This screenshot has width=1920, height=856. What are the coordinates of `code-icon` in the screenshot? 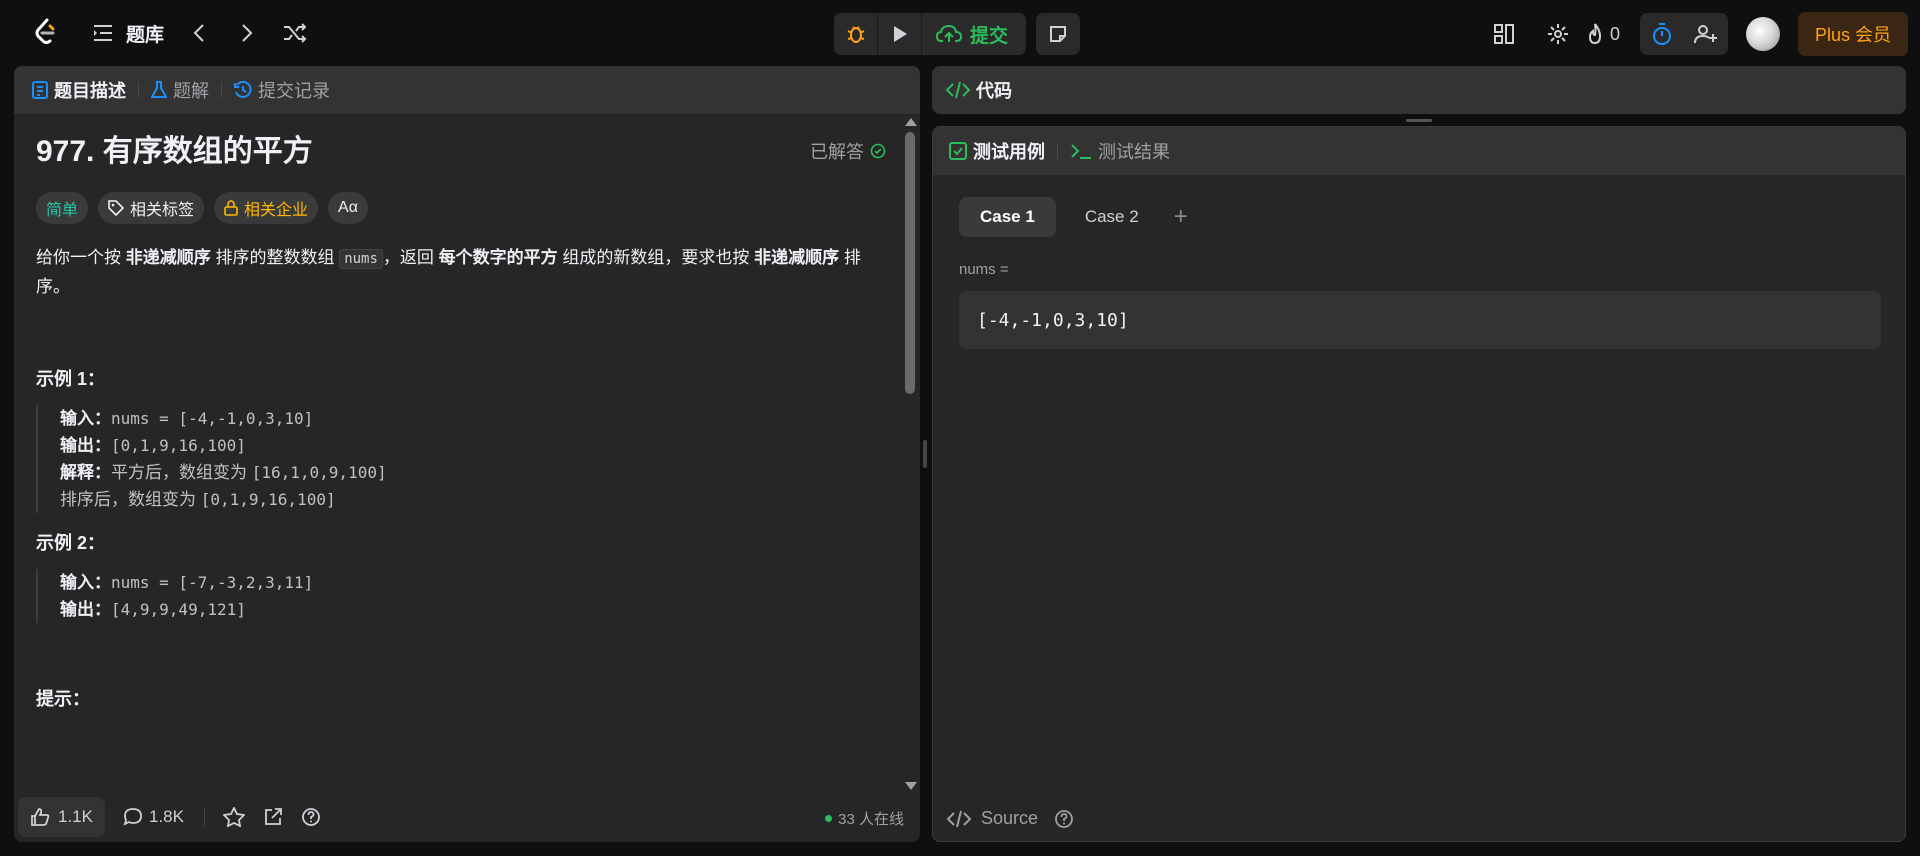 It's located at (958, 90).